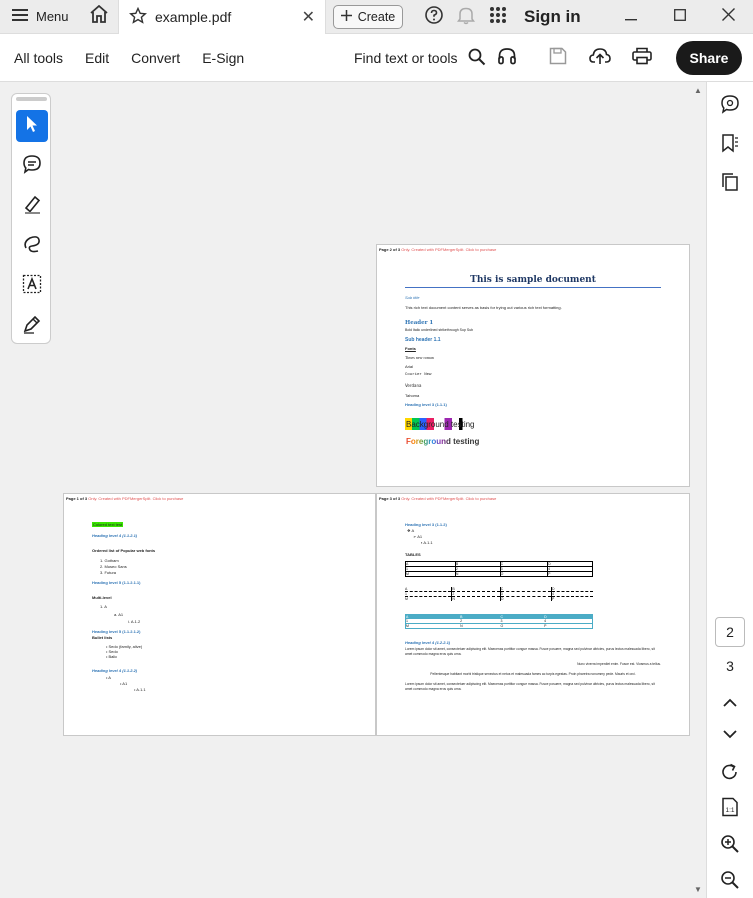 The width and height of the screenshot is (753, 898). I want to click on ordered-item: 3. Futura, so click(108, 572).